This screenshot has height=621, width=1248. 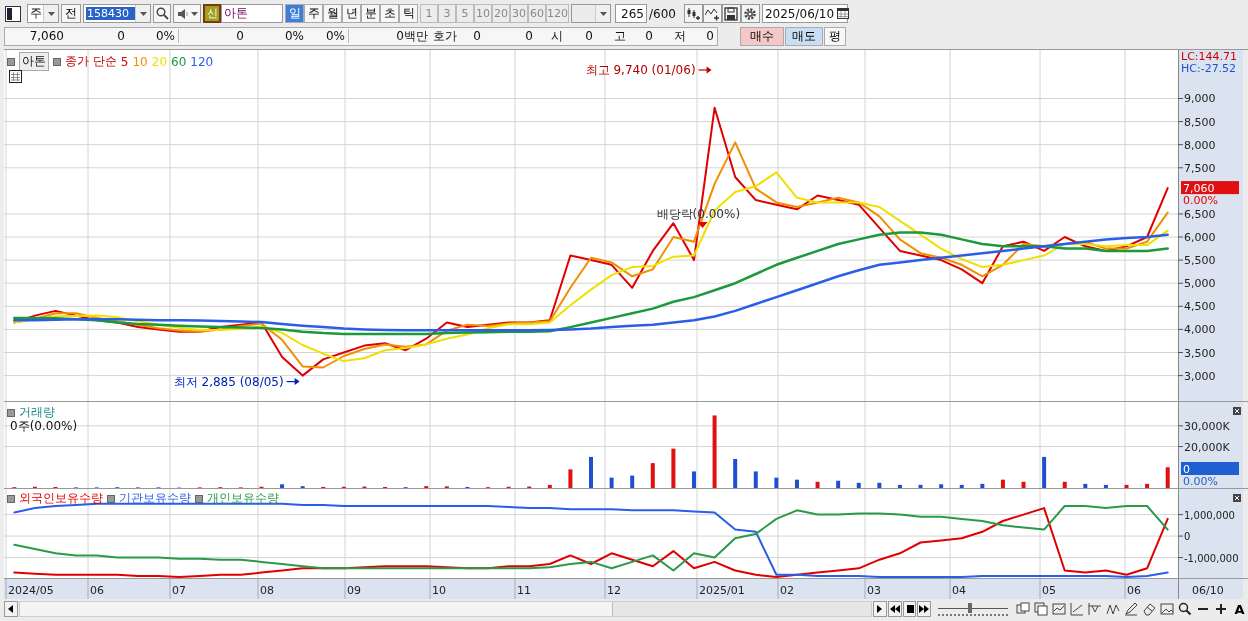 What do you see at coordinates (179, 61) in the screenshot?
I see `series-label: 60` at bounding box center [179, 61].